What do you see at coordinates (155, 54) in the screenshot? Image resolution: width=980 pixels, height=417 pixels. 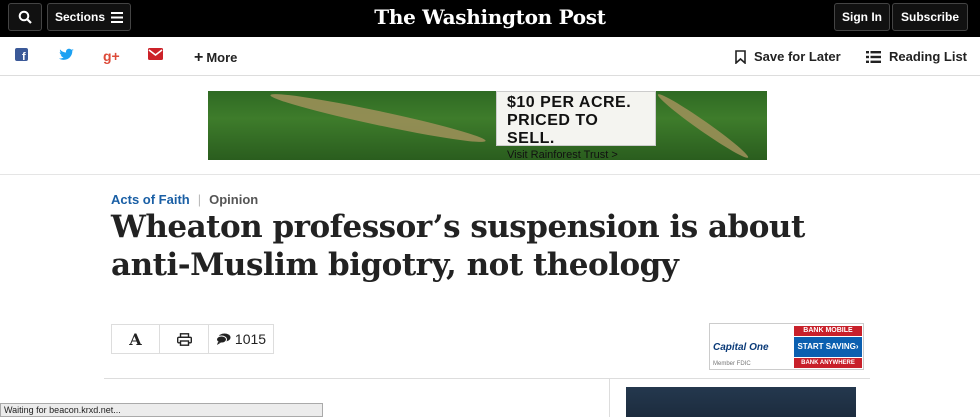 I see `email-icon` at bounding box center [155, 54].